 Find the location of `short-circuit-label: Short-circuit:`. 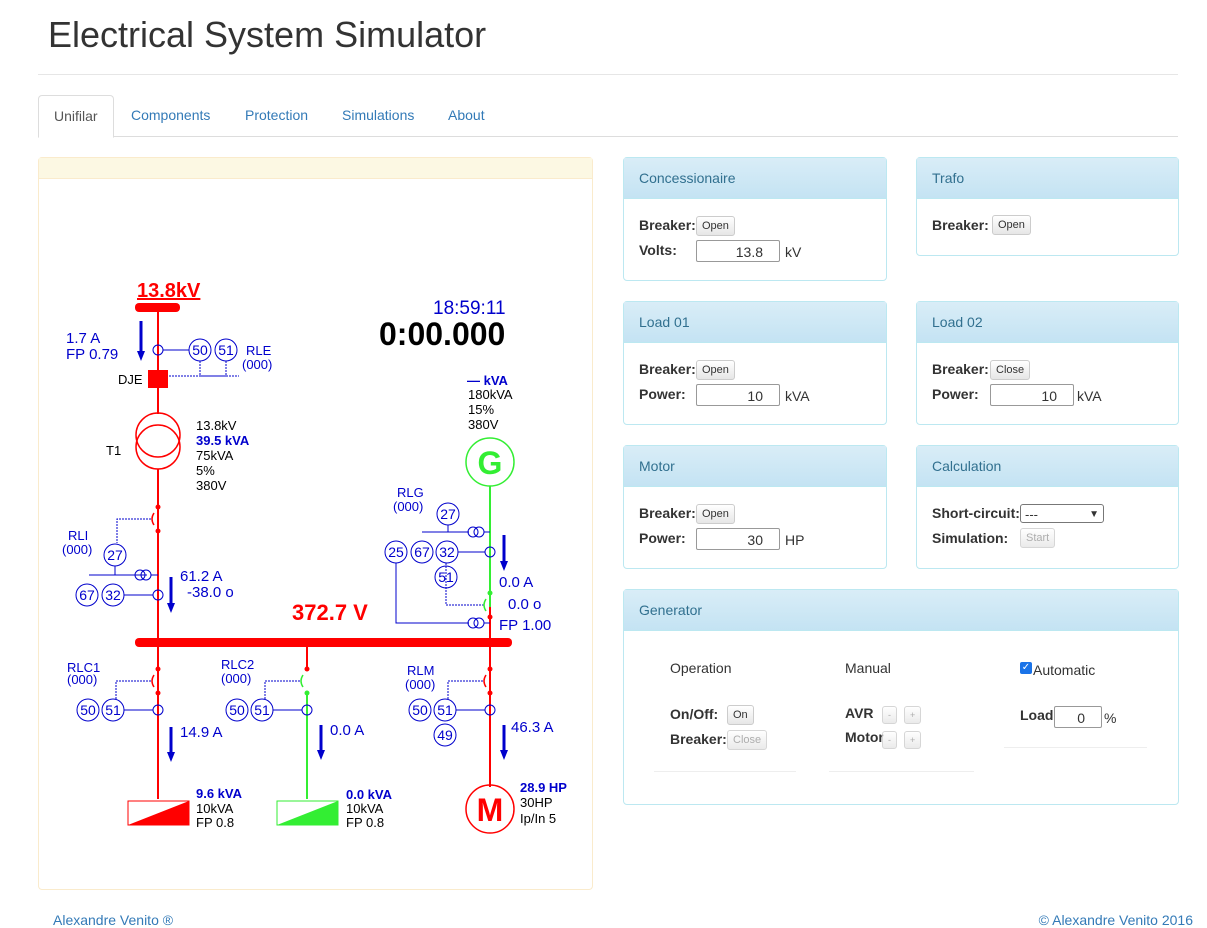

short-circuit-label: Short-circuit: is located at coordinates (976, 513).